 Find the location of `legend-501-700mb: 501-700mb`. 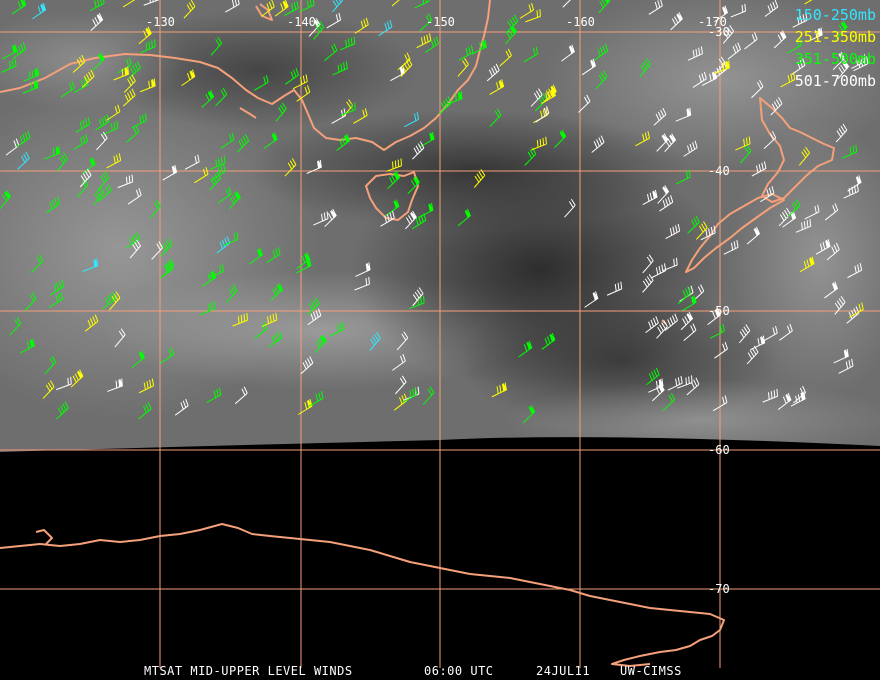

legend-501-700mb: 501-700mb is located at coordinates (835, 81).